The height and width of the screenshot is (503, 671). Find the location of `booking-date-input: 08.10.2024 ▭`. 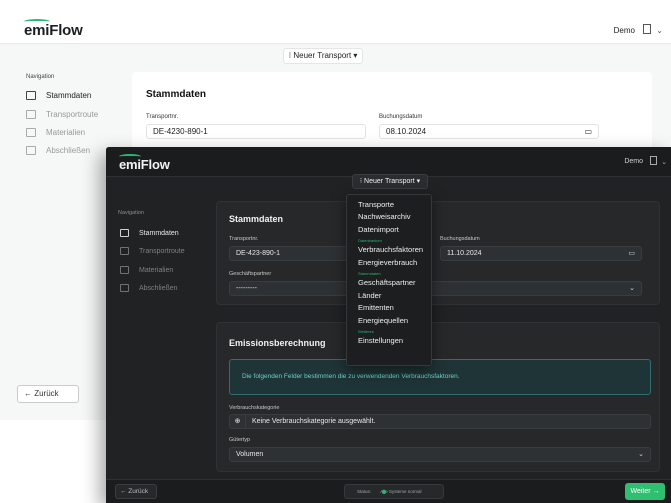

booking-date-input: 08.10.2024 ▭ is located at coordinates (489, 131).